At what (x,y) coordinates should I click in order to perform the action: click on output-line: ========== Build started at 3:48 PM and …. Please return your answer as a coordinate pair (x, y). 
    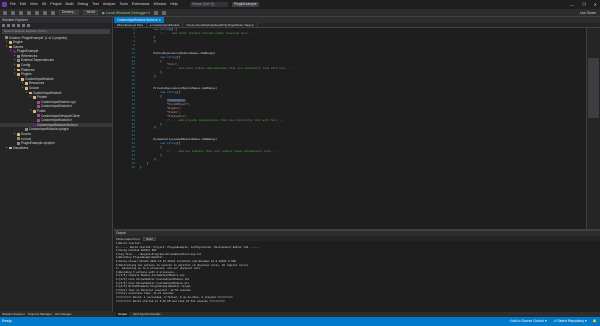
    Looking at the image, I should click on (170, 301).